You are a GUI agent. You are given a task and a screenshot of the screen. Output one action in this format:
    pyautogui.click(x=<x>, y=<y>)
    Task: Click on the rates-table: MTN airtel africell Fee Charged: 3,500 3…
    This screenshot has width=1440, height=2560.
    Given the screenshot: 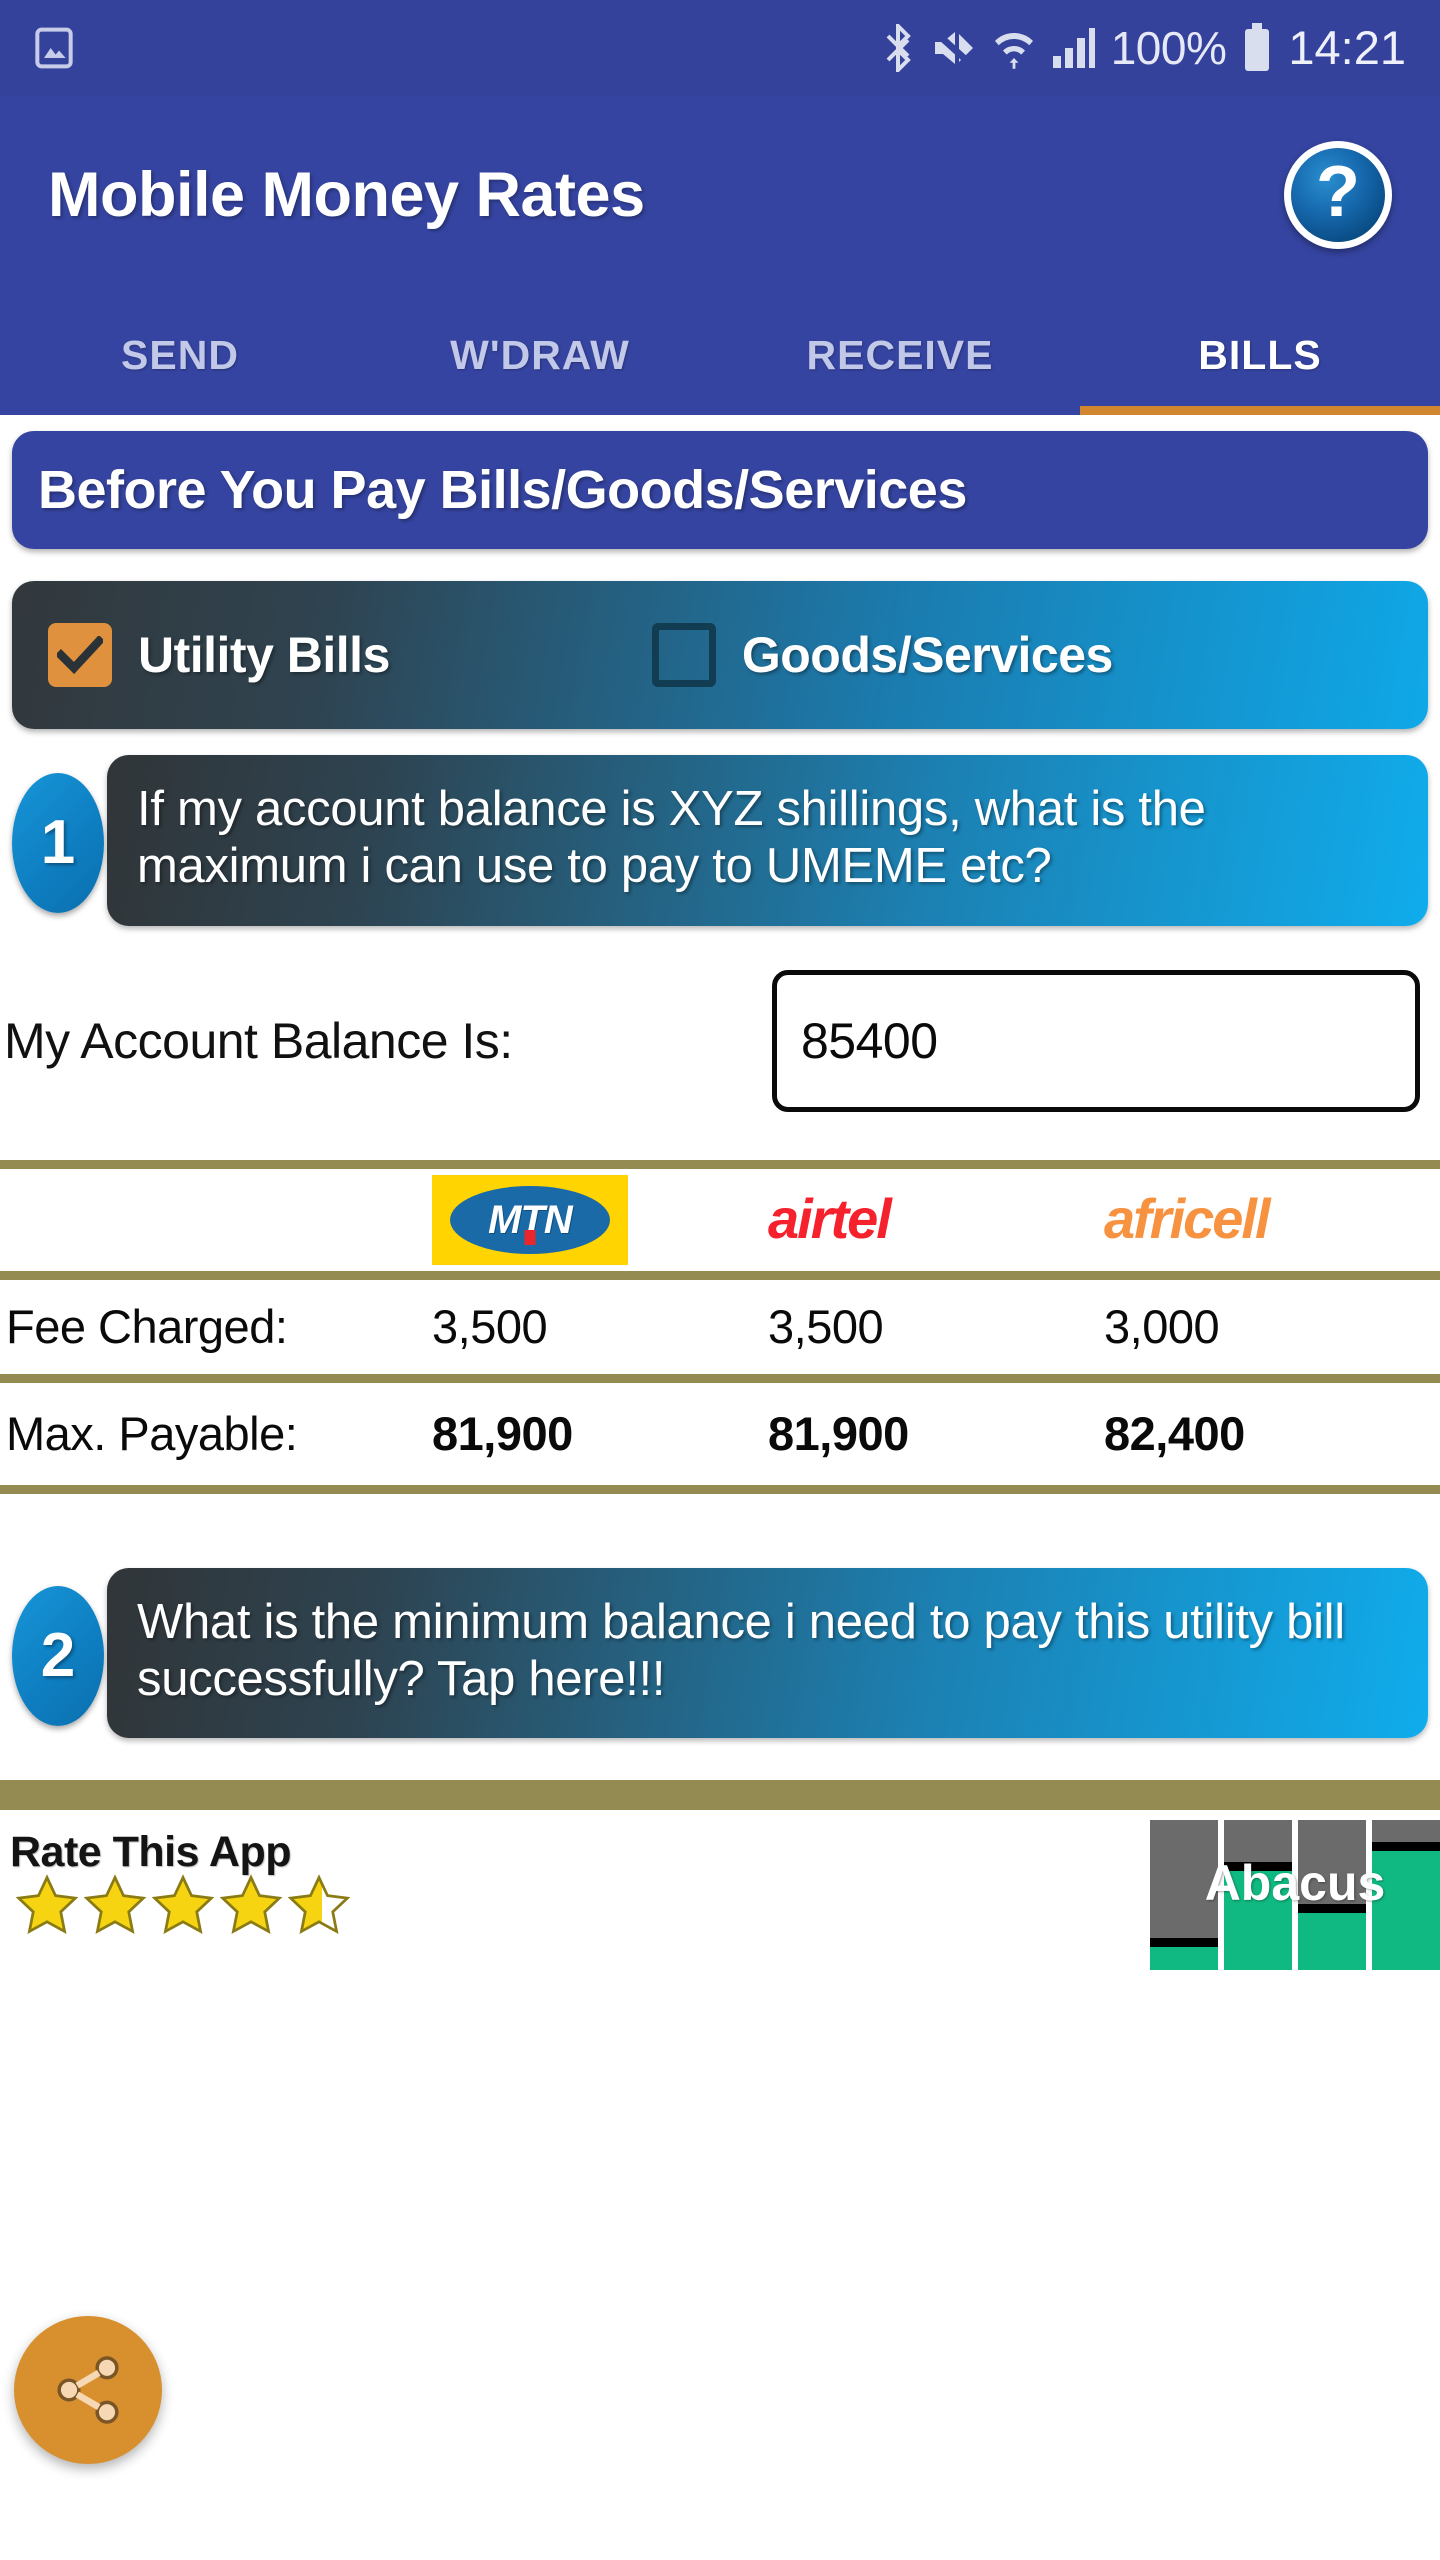 What is the action you would take?
    pyautogui.click(x=720, y=1326)
    